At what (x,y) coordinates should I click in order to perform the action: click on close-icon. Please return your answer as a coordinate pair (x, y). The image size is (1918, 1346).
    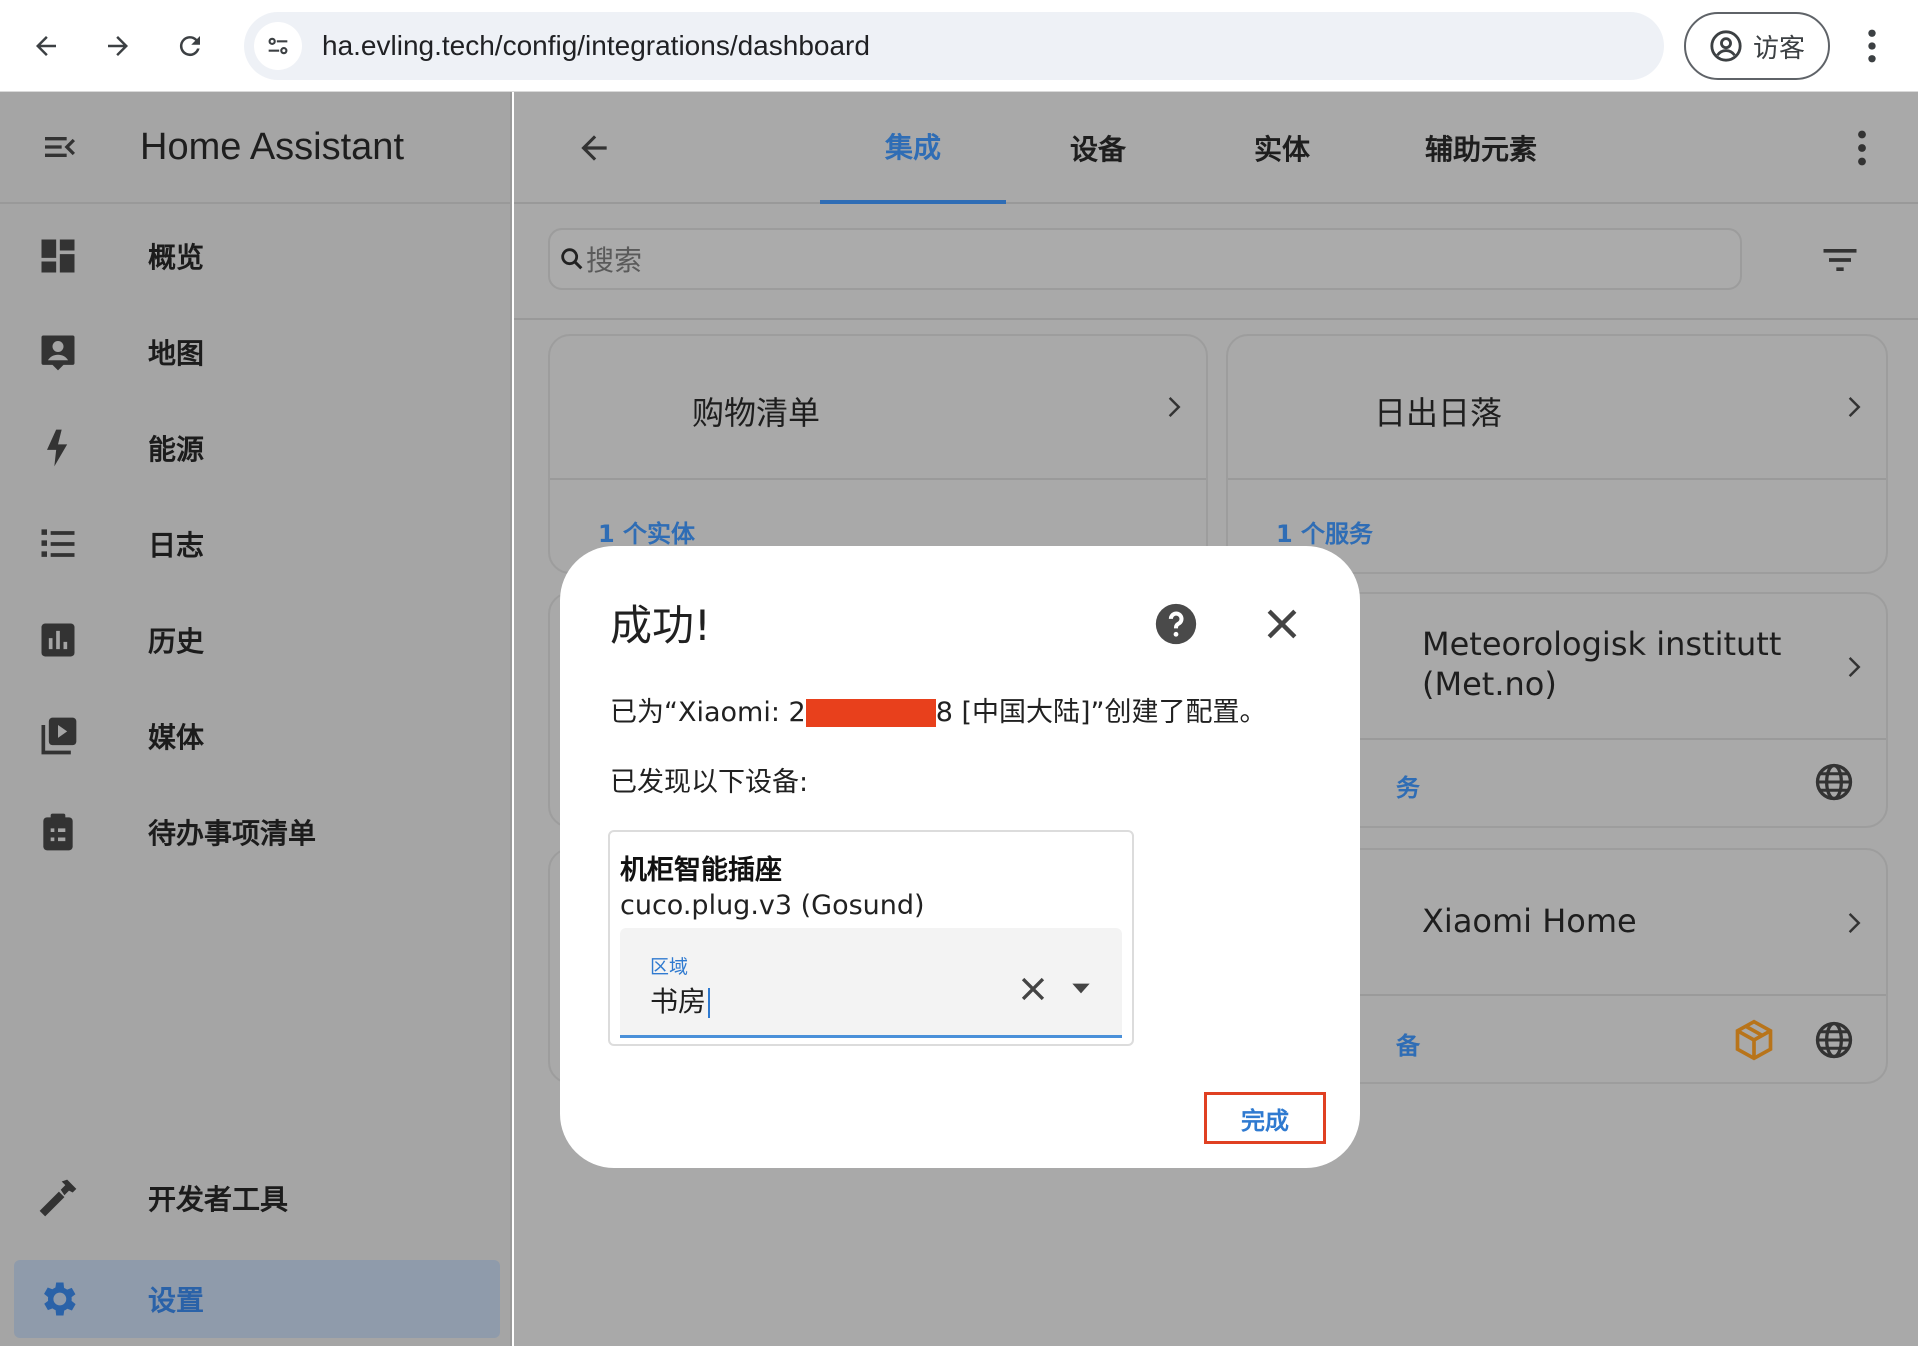
    Looking at the image, I should click on (1282, 624).